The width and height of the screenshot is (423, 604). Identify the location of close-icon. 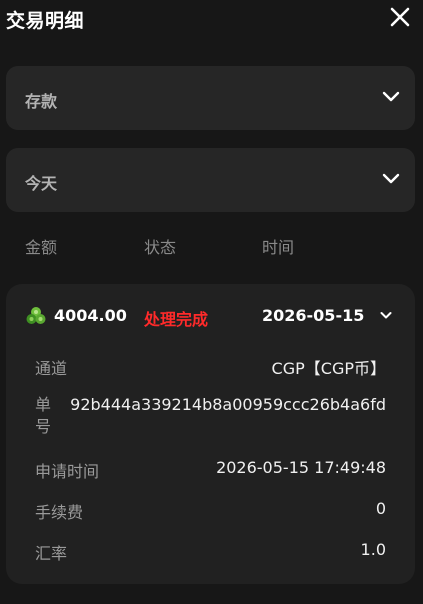
(400, 17).